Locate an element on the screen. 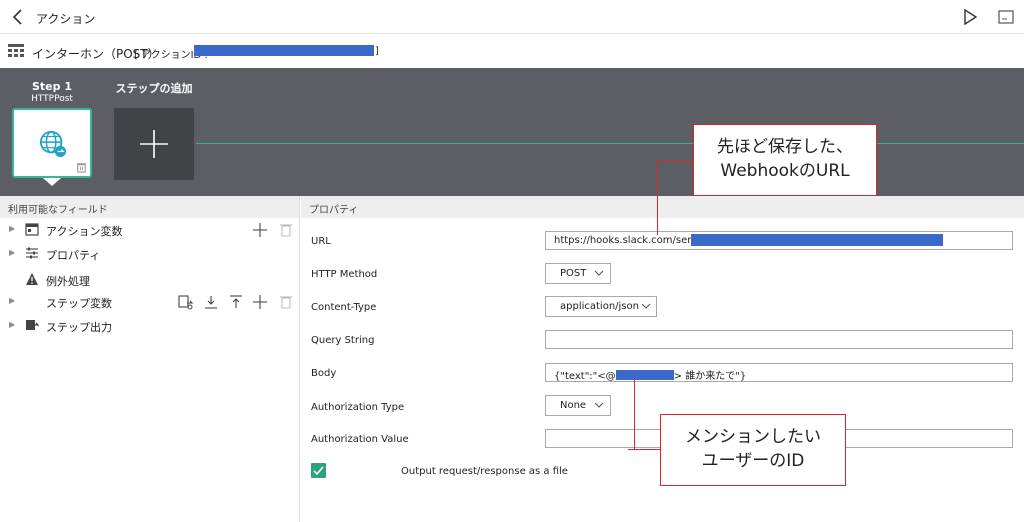 The image size is (1024, 522). mention-user-id-callout: メンションしたい ユーザーのID is located at coordinates (753, 450).